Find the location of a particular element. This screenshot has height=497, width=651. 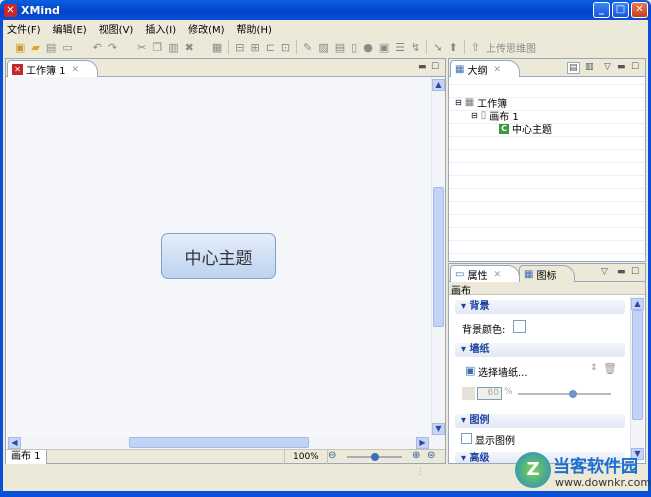

horizontal-scrollbar: ◀ ▶ is located at coordinates (225, 443).